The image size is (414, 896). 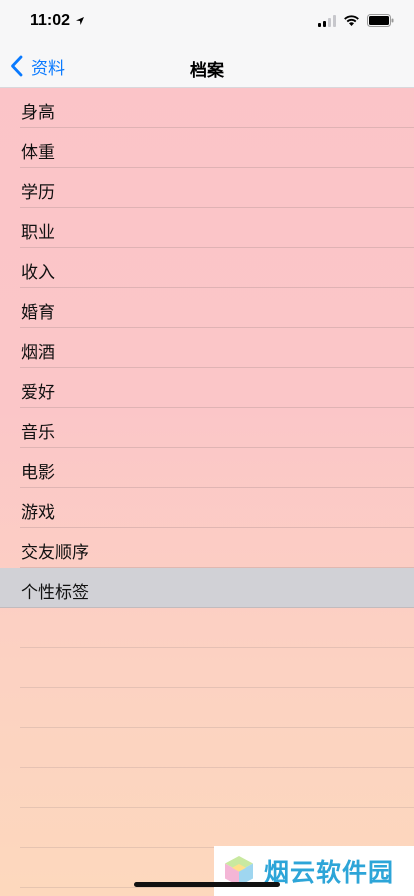 I want to click on list-item-music: 音乐, so click(x=207, y=428).